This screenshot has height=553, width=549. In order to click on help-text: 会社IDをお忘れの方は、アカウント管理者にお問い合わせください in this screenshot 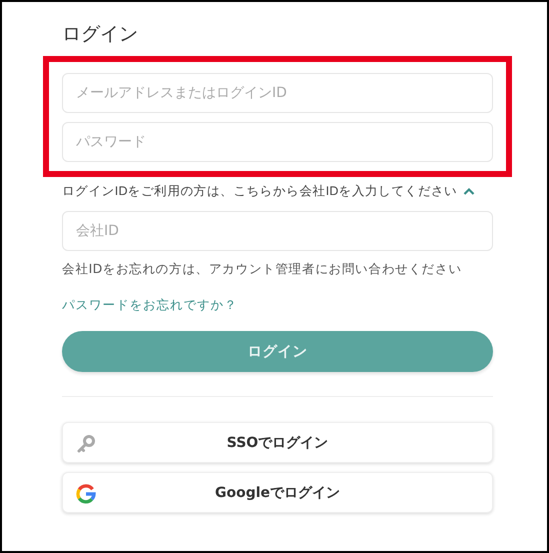, I will do `click(262, 269)`.